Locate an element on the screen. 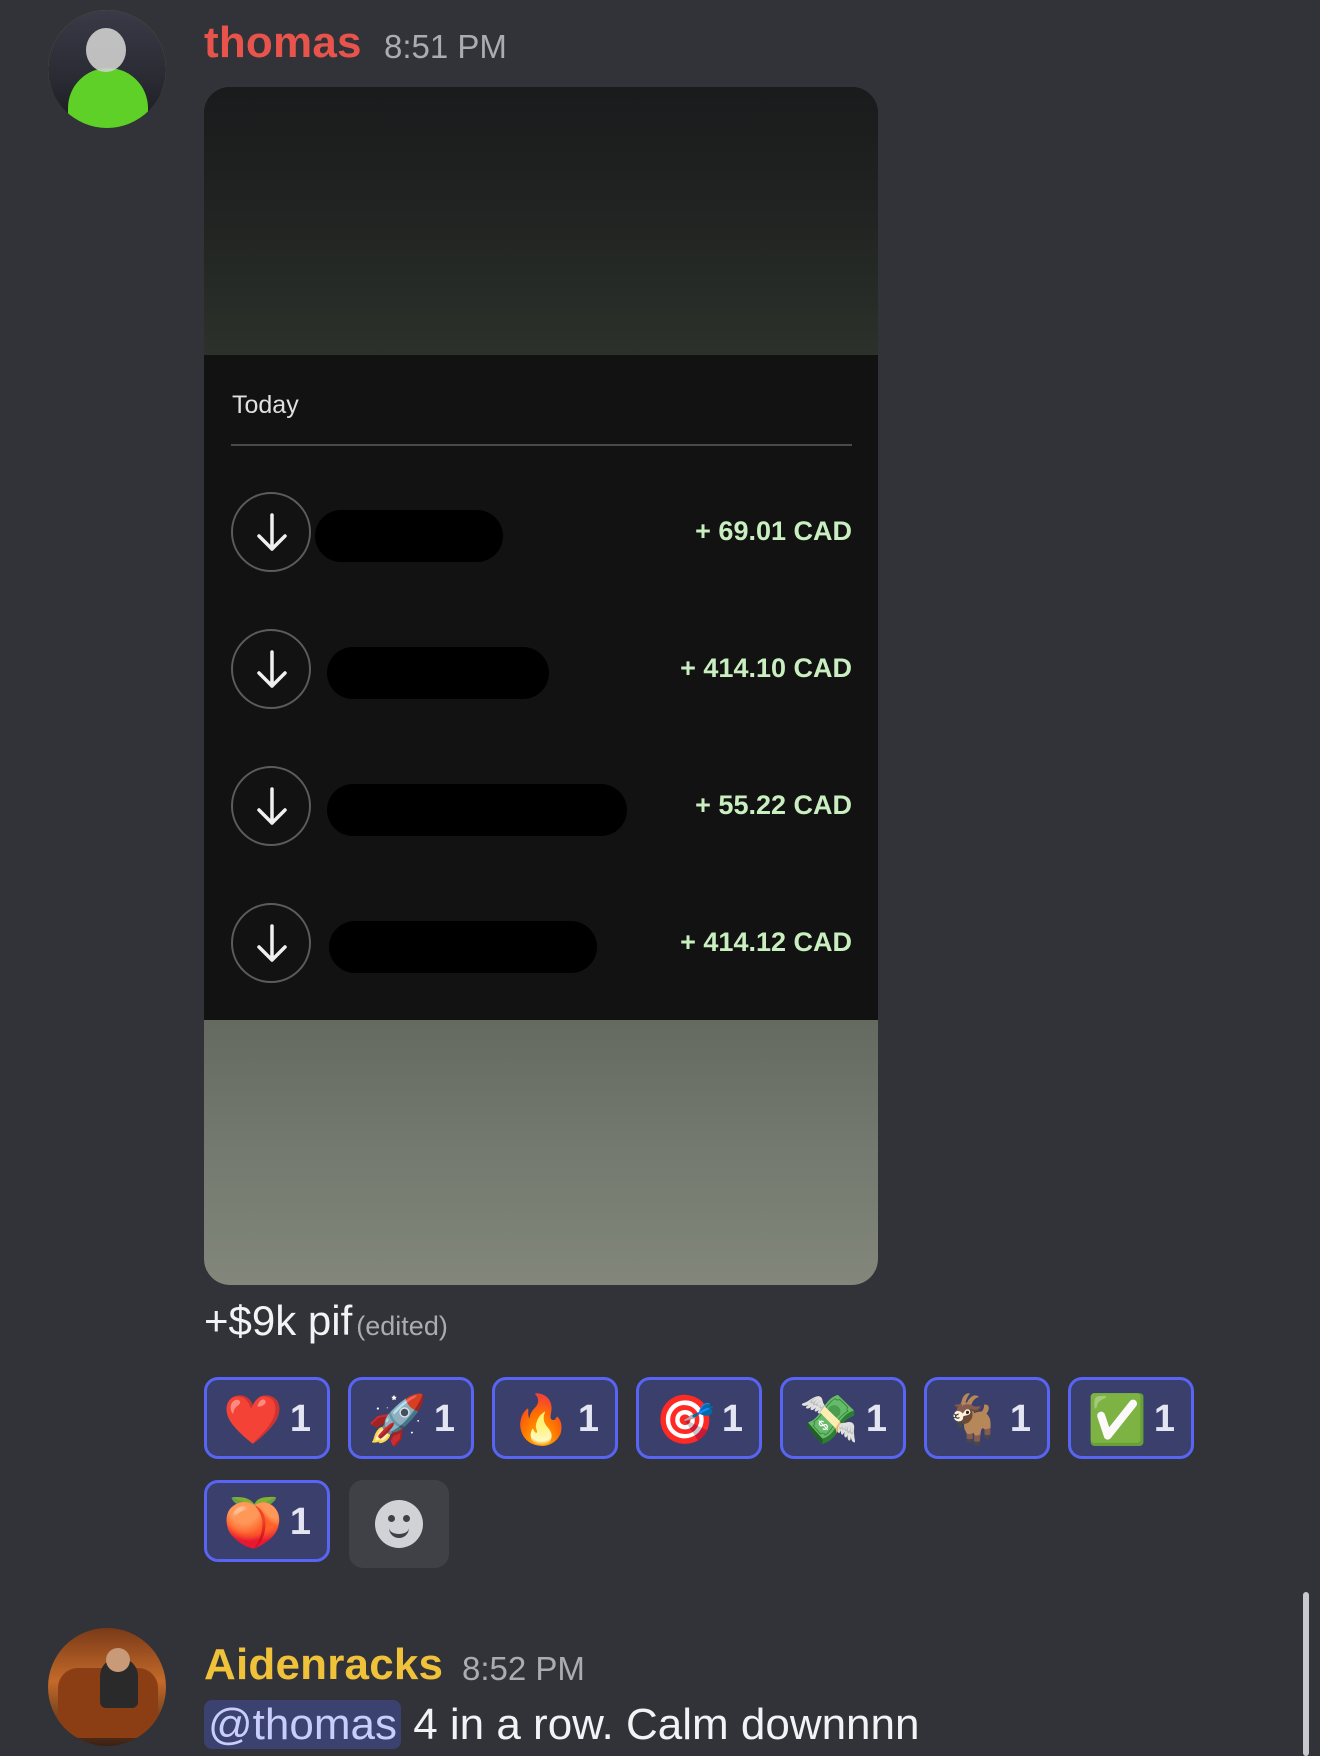 The width and height of the screenshot is (1320, 1756). message-text: +$9k pif is located at coordinates (278, 1320).